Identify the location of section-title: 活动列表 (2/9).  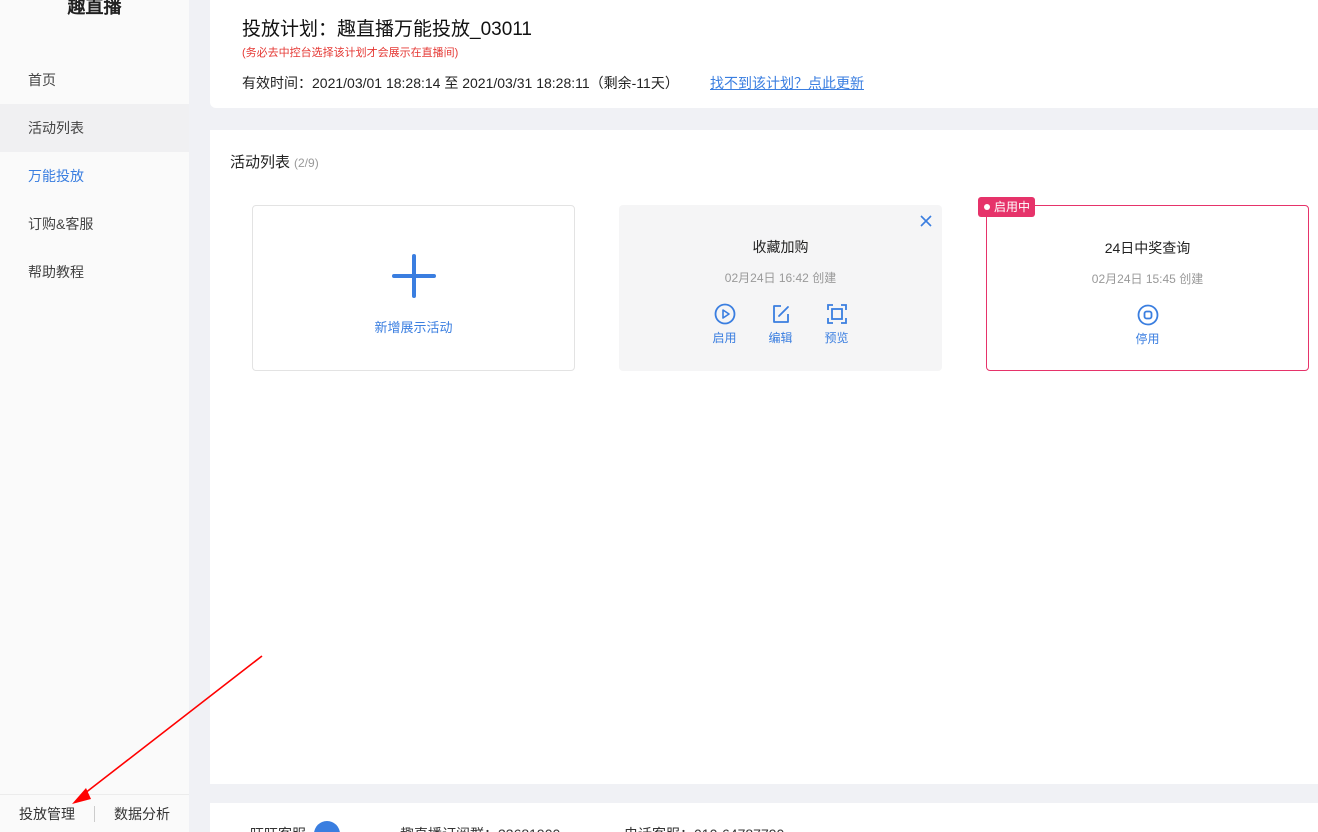
(274, 161).